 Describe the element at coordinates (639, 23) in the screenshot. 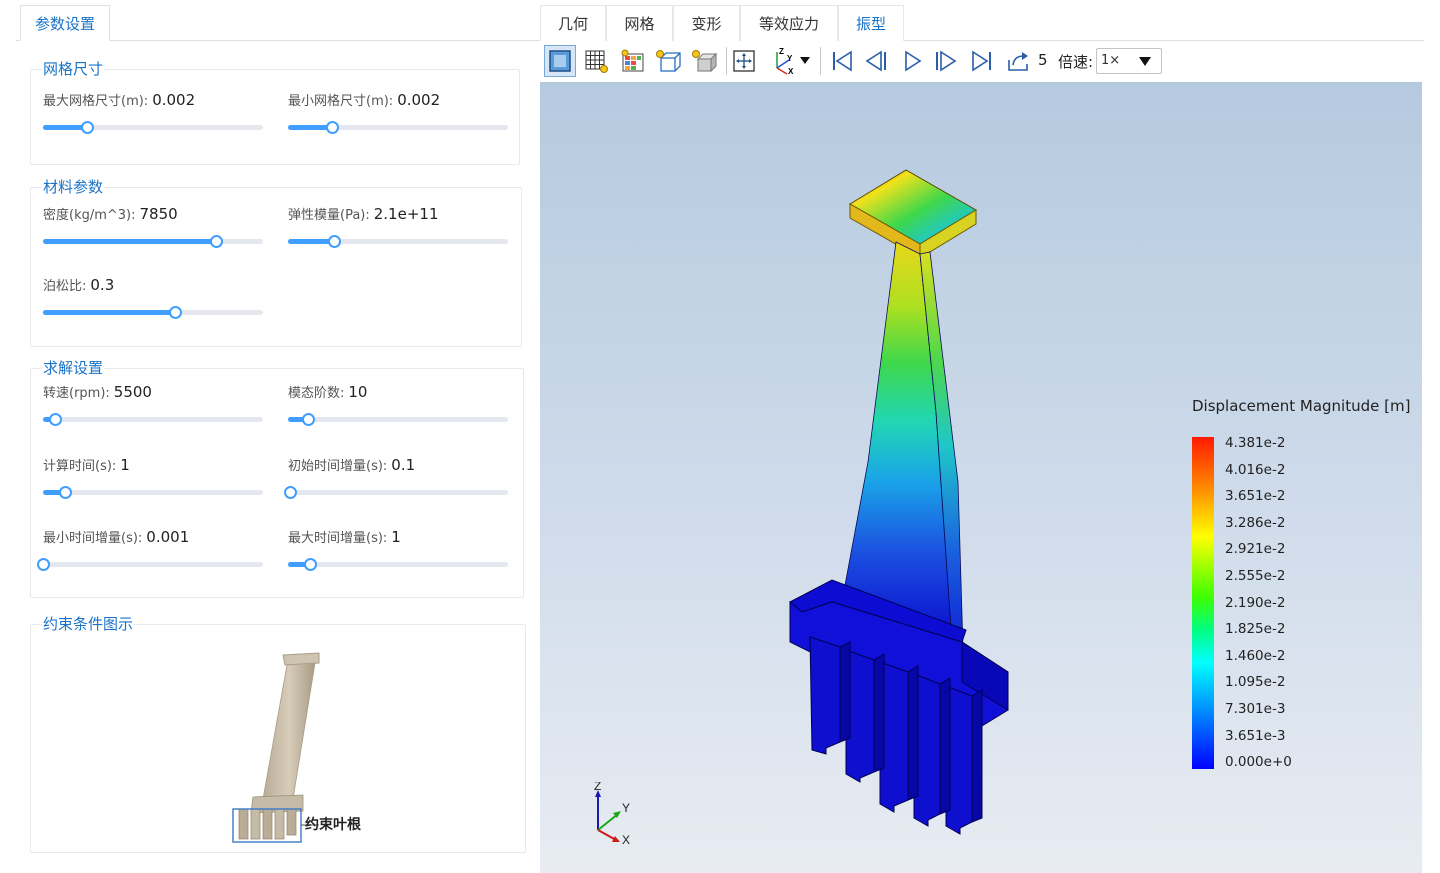

I see `tab-mesh: 网格` at that location.